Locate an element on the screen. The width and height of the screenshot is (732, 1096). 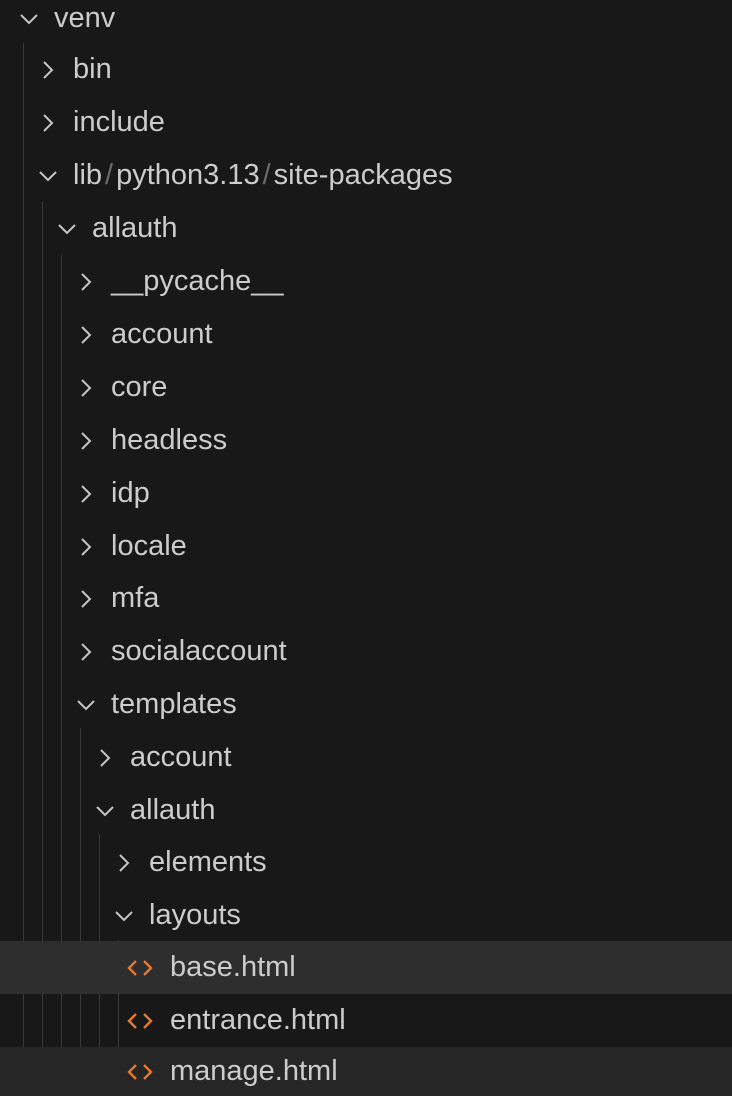
tree-item-label: elements is located at coordinates (208, 862).